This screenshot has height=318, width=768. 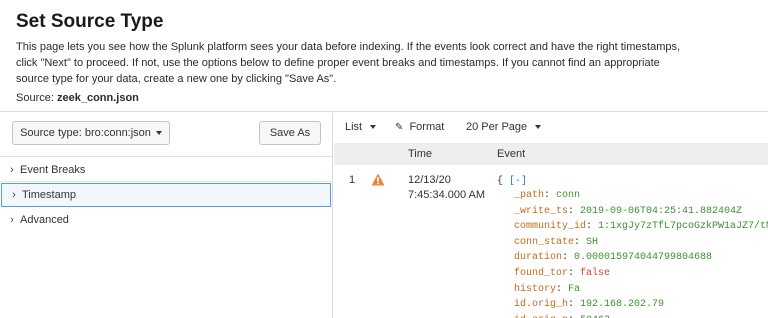 What do you see at coordinates (661, 211) in the screenshot?
I see `json-value: 2019-09-06T04:25:41.882404Z` at bounding box center [661, 211].